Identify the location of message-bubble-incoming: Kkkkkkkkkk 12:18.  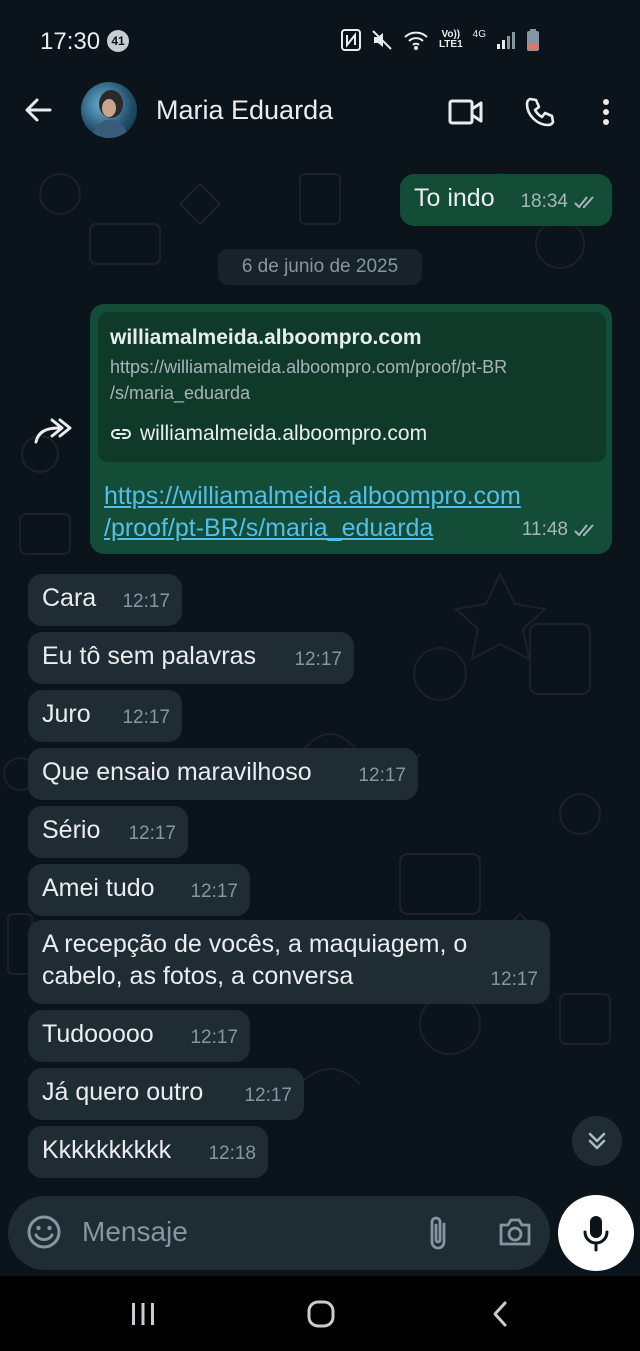
(148, 1152).